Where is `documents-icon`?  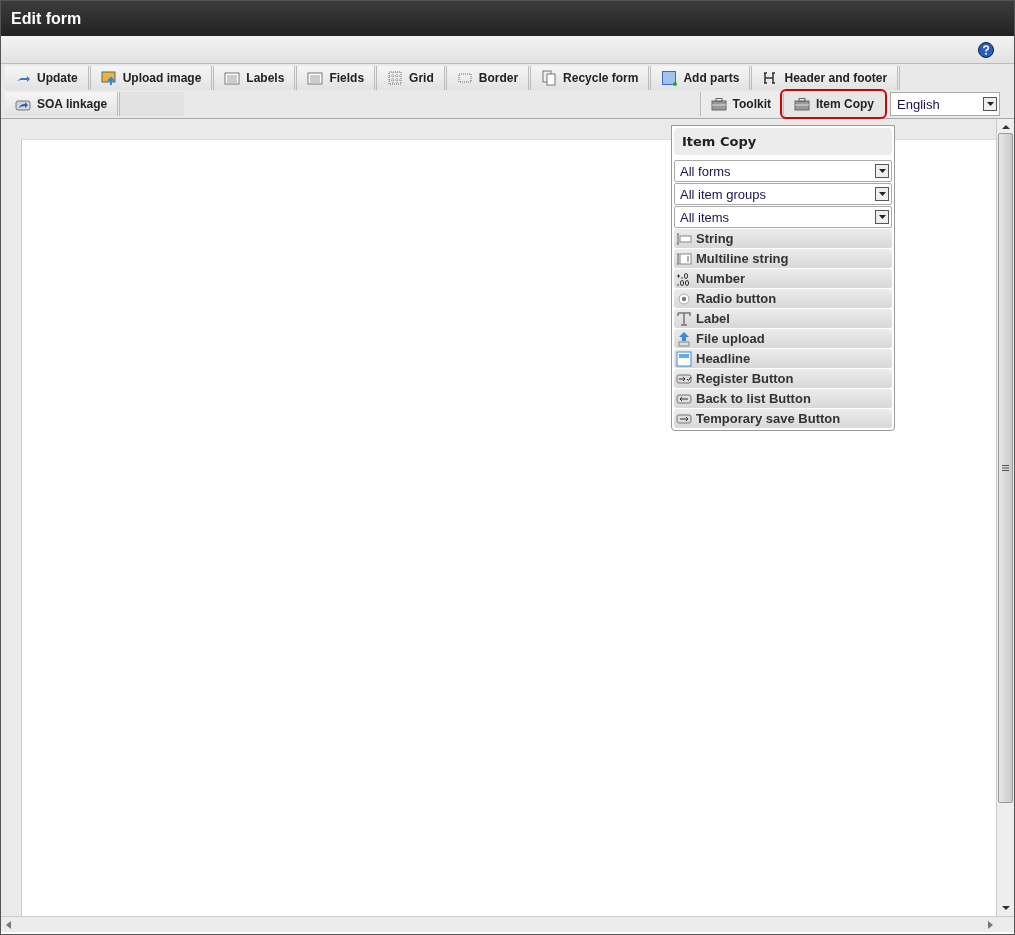 documents-icon is located at coordinates (549, 78).